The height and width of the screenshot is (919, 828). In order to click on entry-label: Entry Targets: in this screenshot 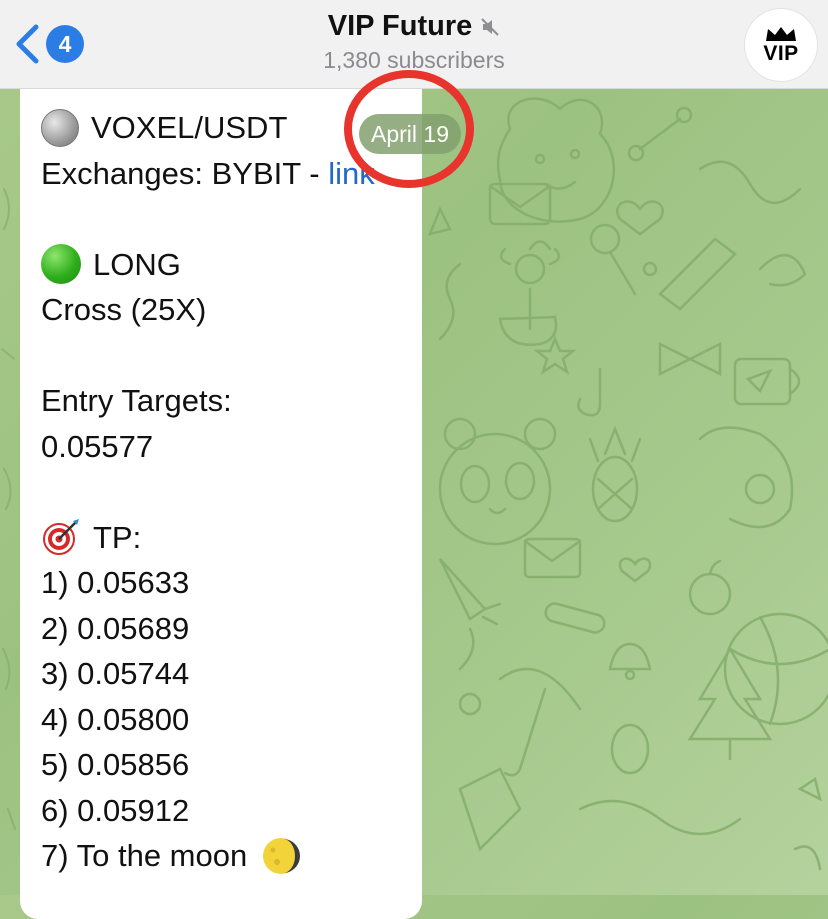, I will do `click(136, 400)`.